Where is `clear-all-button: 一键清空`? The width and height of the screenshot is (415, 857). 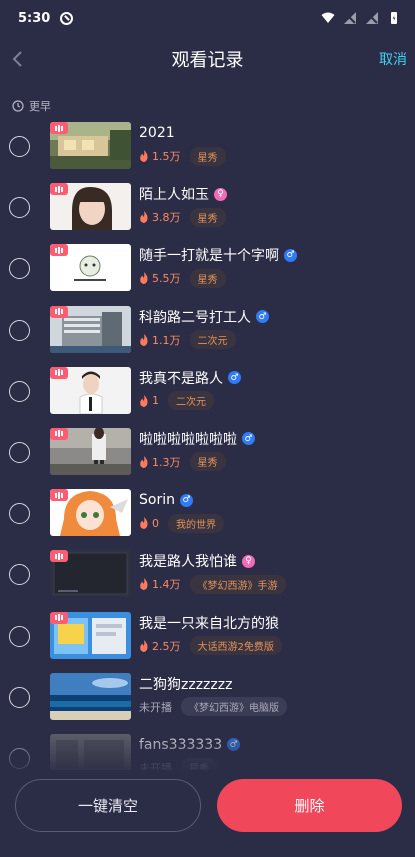
clear-all-button: 一键清空 is located at coordinates (108, 805).